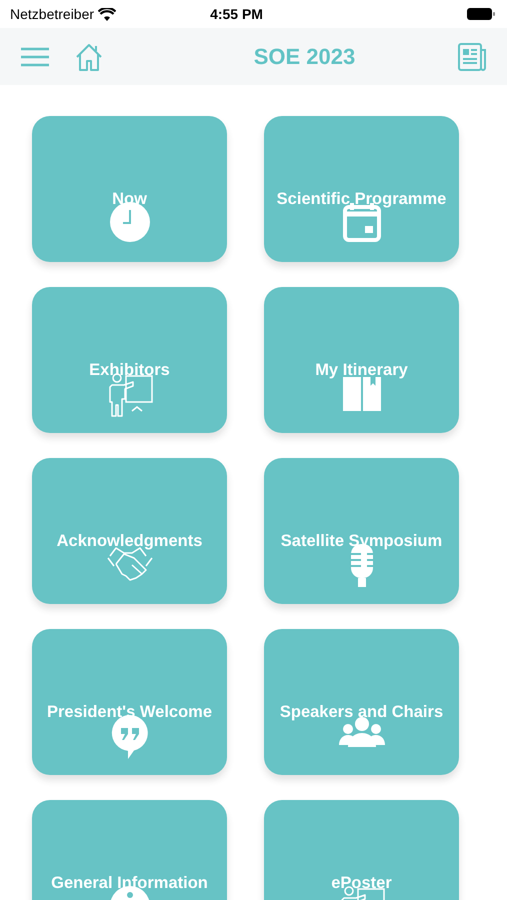  What do you see at coordinates (107, 14) in the screenshot?
I see `wifi-icon` at bounding box center [107, 14].